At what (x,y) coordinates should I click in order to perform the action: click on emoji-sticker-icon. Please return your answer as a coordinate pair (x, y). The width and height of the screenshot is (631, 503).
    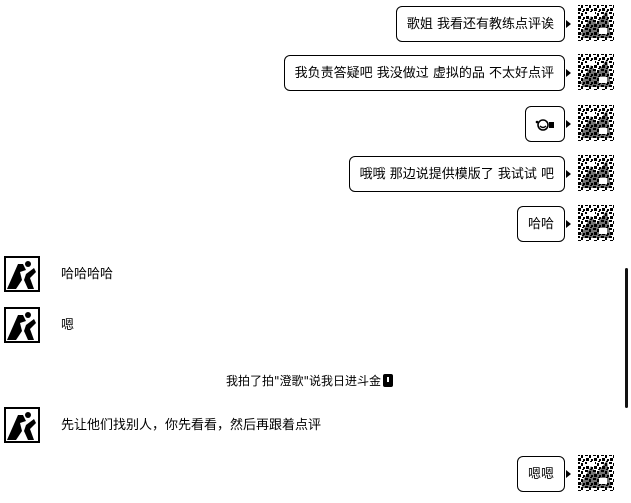
    Looking at the image, I should click on (544, 125).